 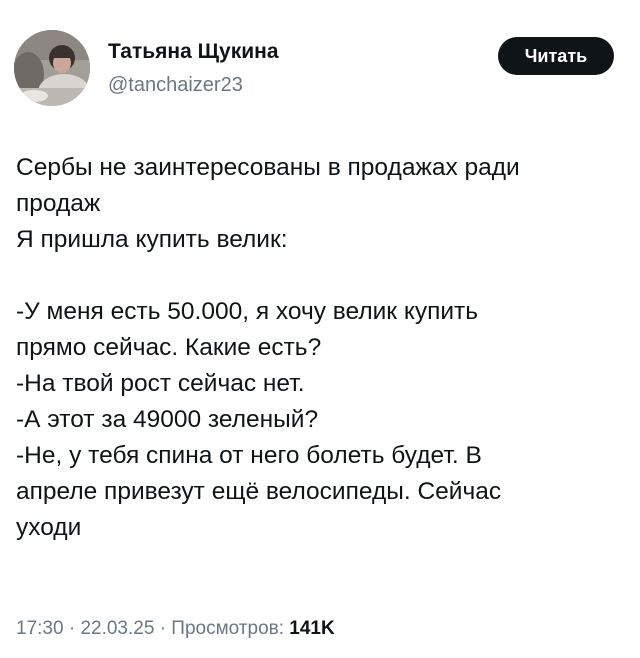 I want to click on tweet-line: -У меня есть 50.000, я хочу велик купить, so click(x=247, y=311).